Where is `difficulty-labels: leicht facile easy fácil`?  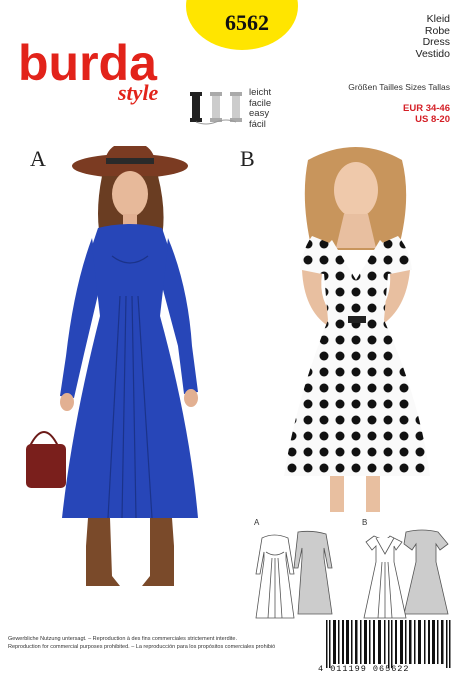
difficulty-labels: leicht facile easy fácil is located at coordinates (260, 108).